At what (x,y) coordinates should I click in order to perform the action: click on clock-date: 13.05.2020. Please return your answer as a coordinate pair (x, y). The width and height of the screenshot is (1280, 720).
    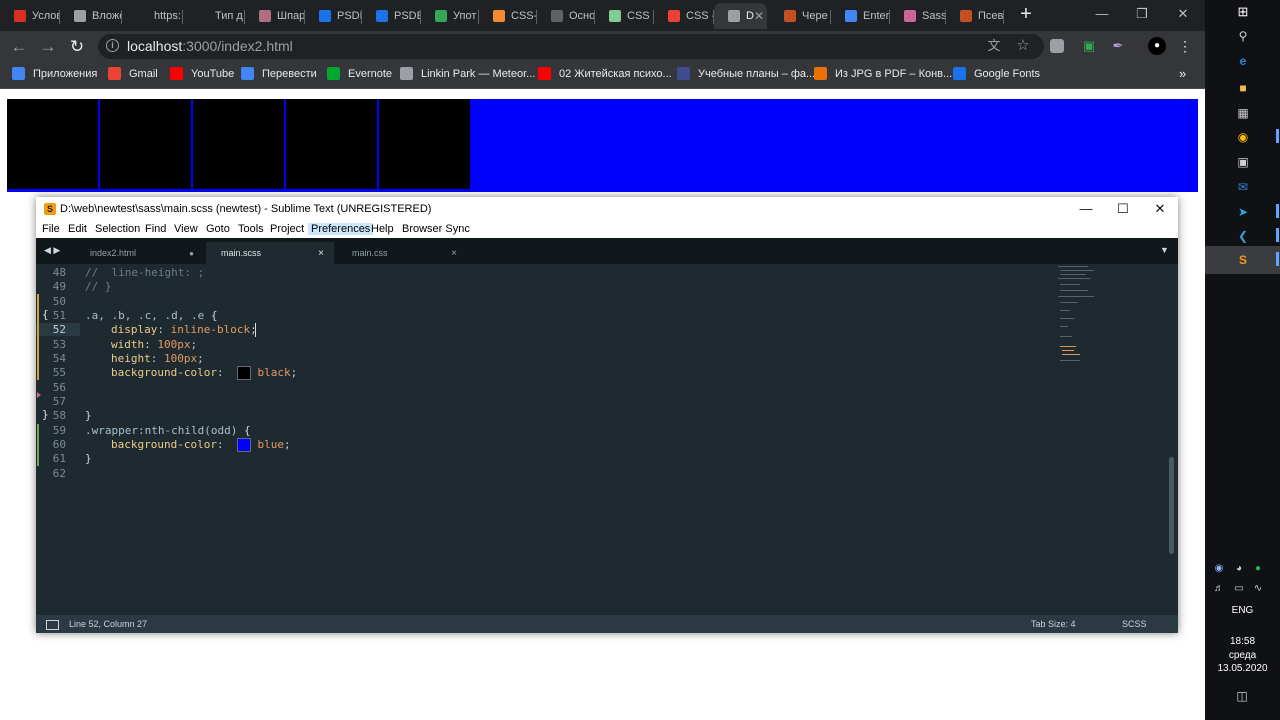
    Looking at the image, I should click on (1242, 668).